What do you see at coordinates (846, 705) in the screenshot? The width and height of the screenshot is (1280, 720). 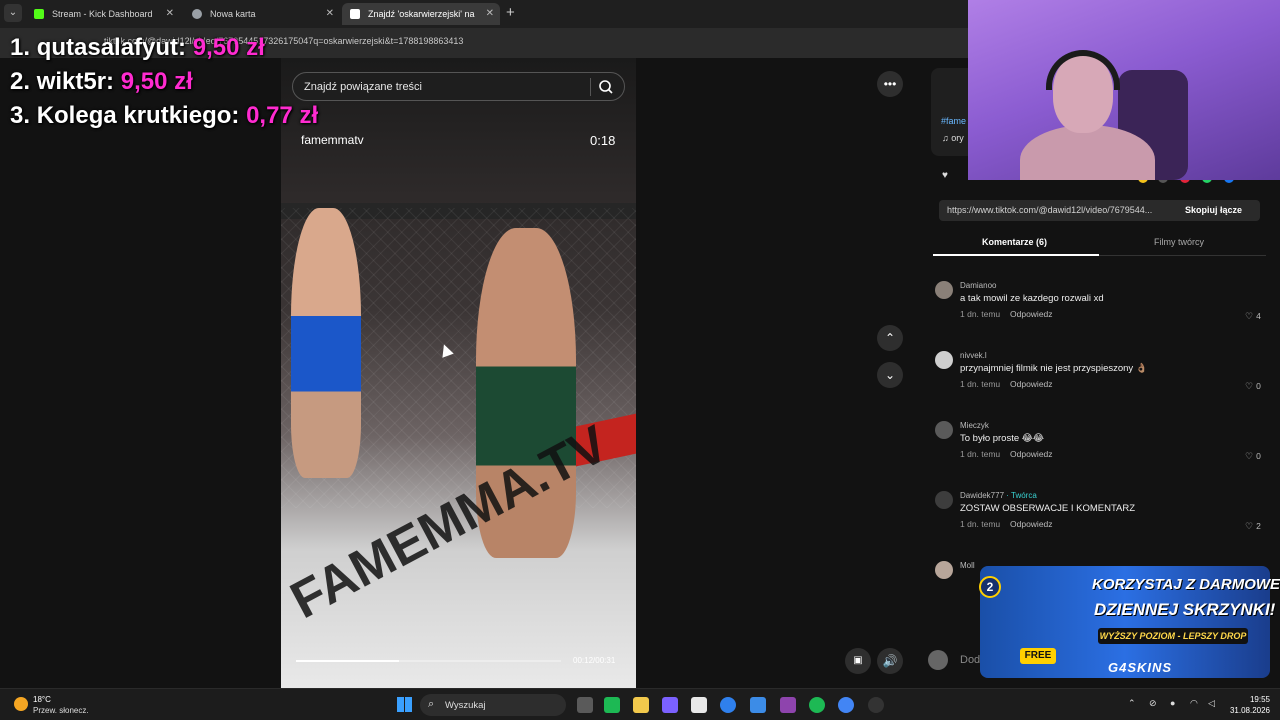 I see `chrome-icon` at bounding box center [846, 705].